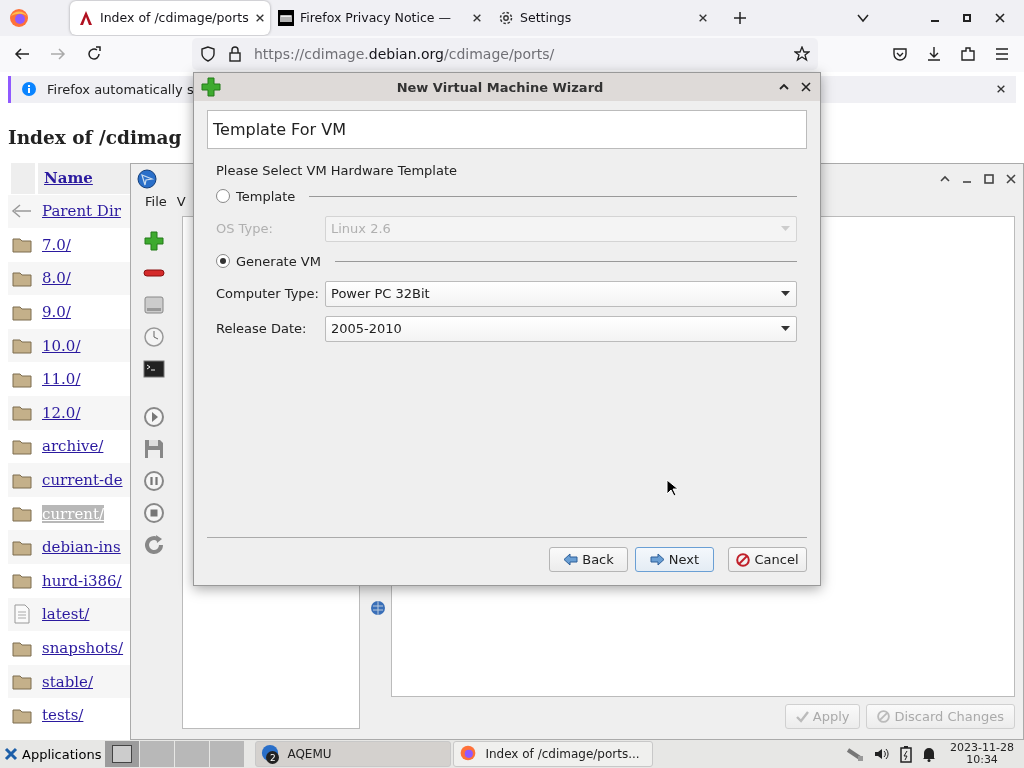 The width and height of the screenshot is (1024, 768). What do you see at coordinates (154, 369) in the screenshot?
I see `terminal-icon` at bounding box center [154, 369].